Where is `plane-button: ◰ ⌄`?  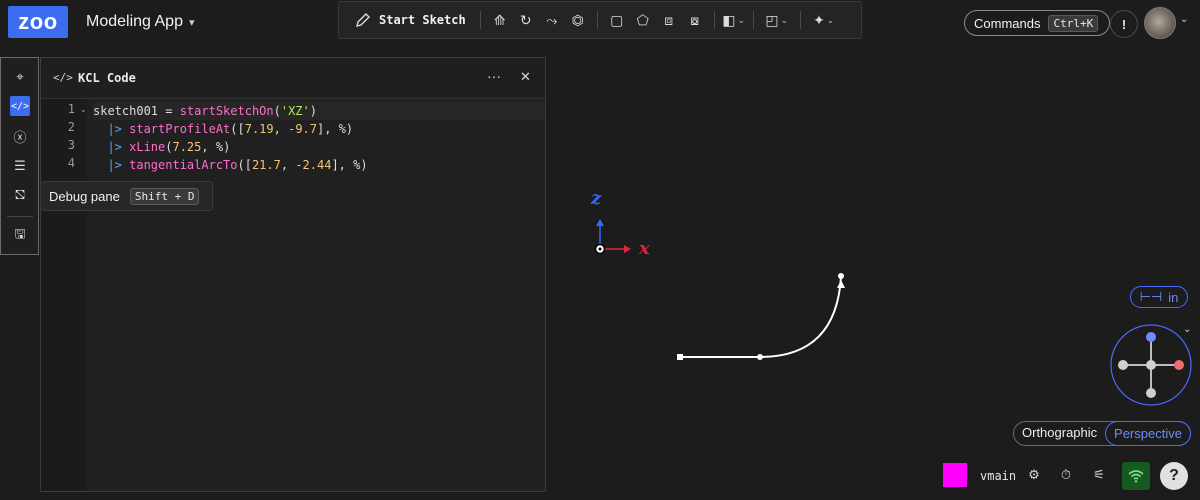 plane-button: ◰ ⌄ is located at coordinates (777, 20).